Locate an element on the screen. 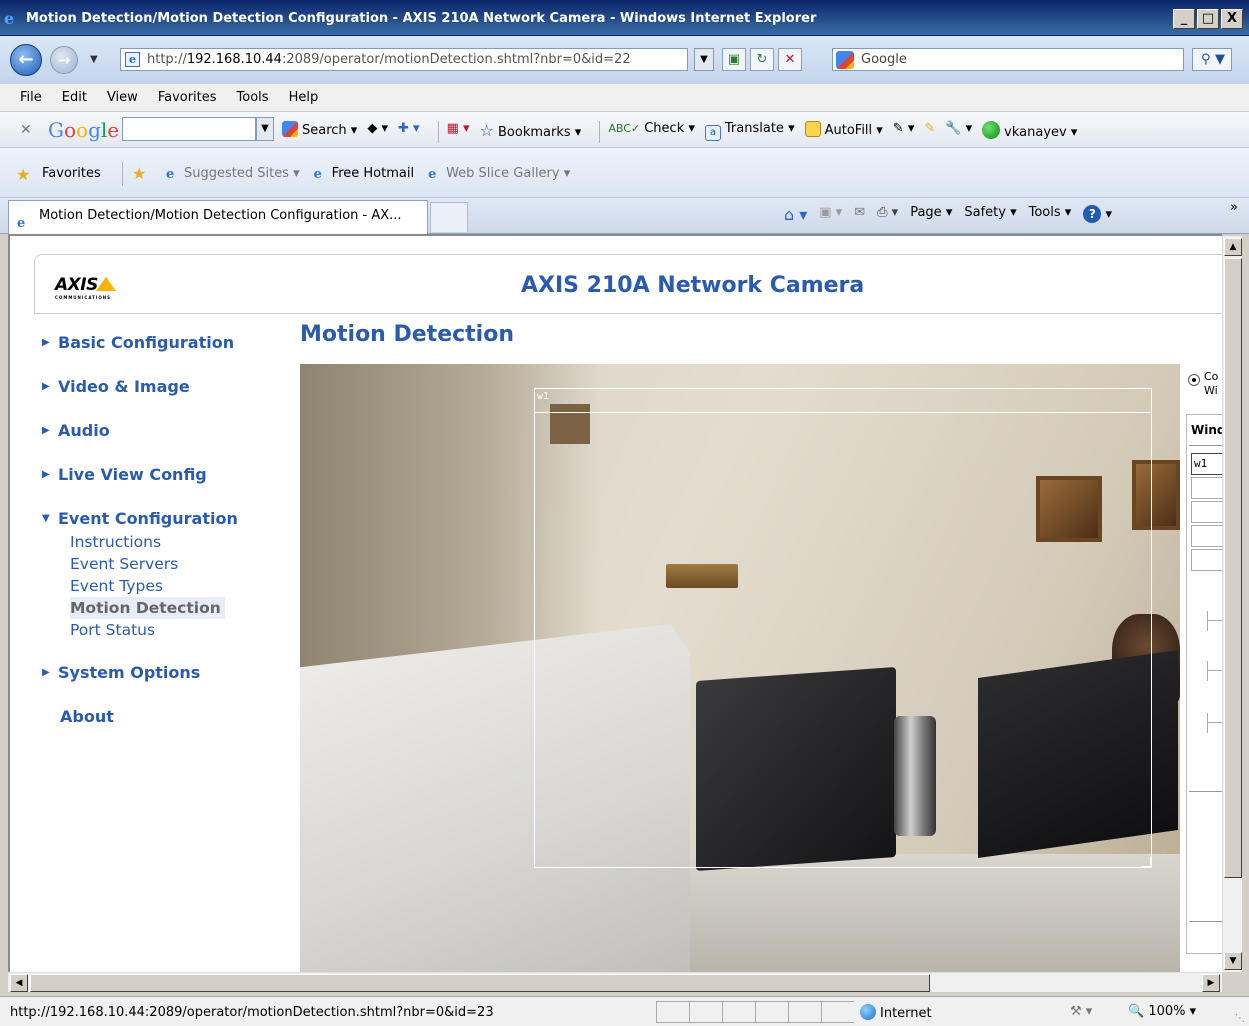  resize-grip-icon is located at coordinates (1146, 862).